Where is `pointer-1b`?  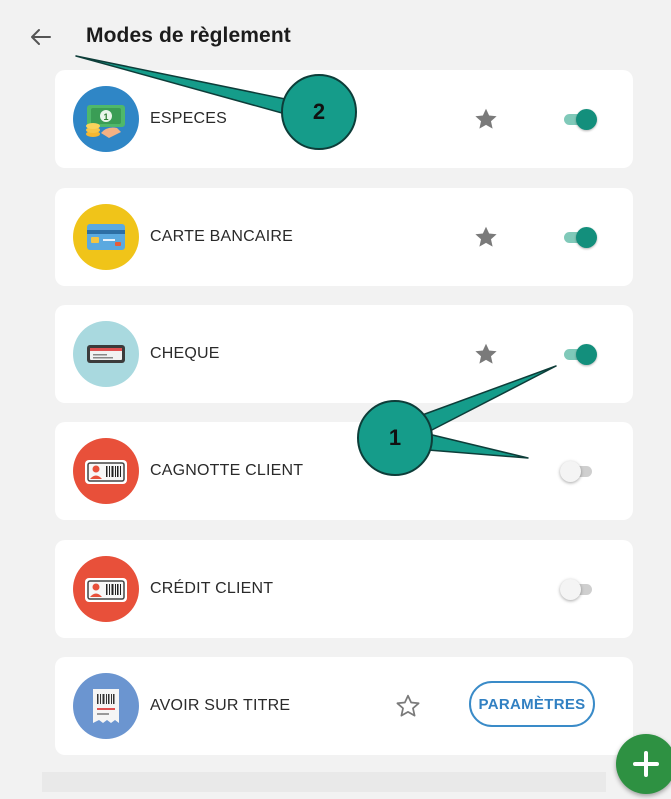
pointer-1b is located at coordinates (474, 445).